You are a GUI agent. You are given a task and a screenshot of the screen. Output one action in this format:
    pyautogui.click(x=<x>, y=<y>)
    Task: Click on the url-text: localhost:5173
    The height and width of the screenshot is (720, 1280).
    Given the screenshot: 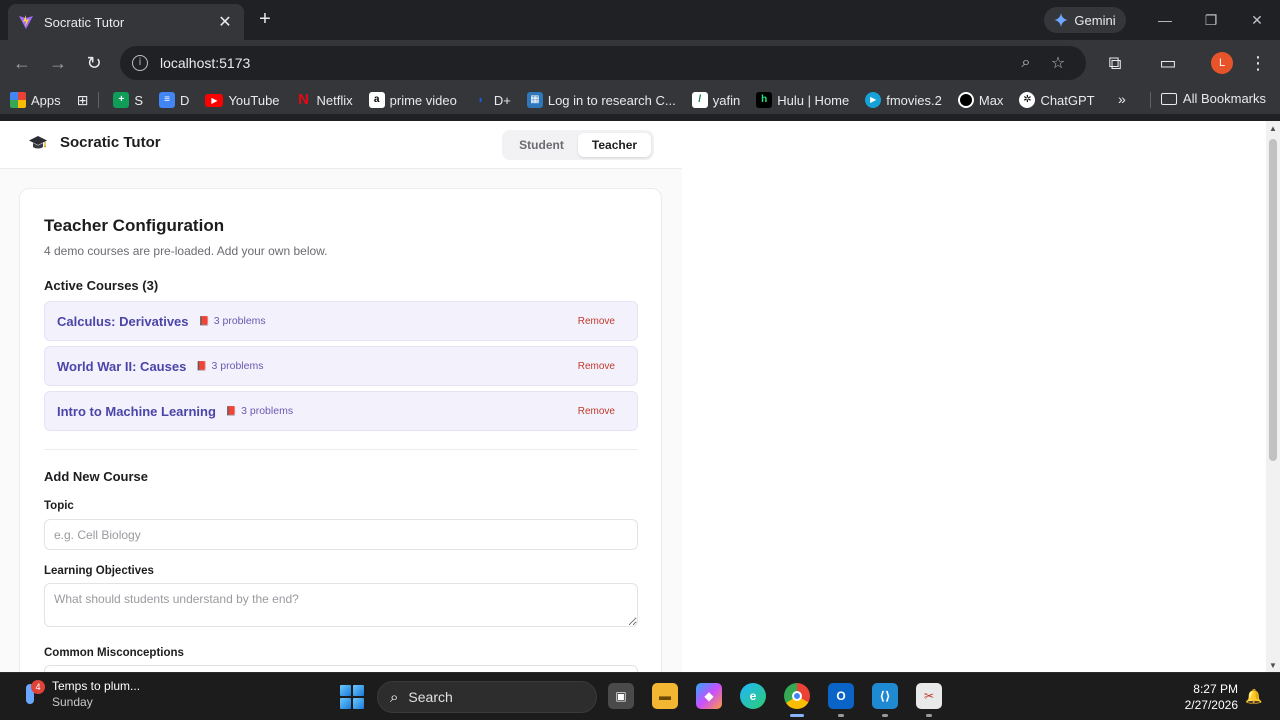 What is the action you would take?
    pyautogui.click(x=585, y=63)
    